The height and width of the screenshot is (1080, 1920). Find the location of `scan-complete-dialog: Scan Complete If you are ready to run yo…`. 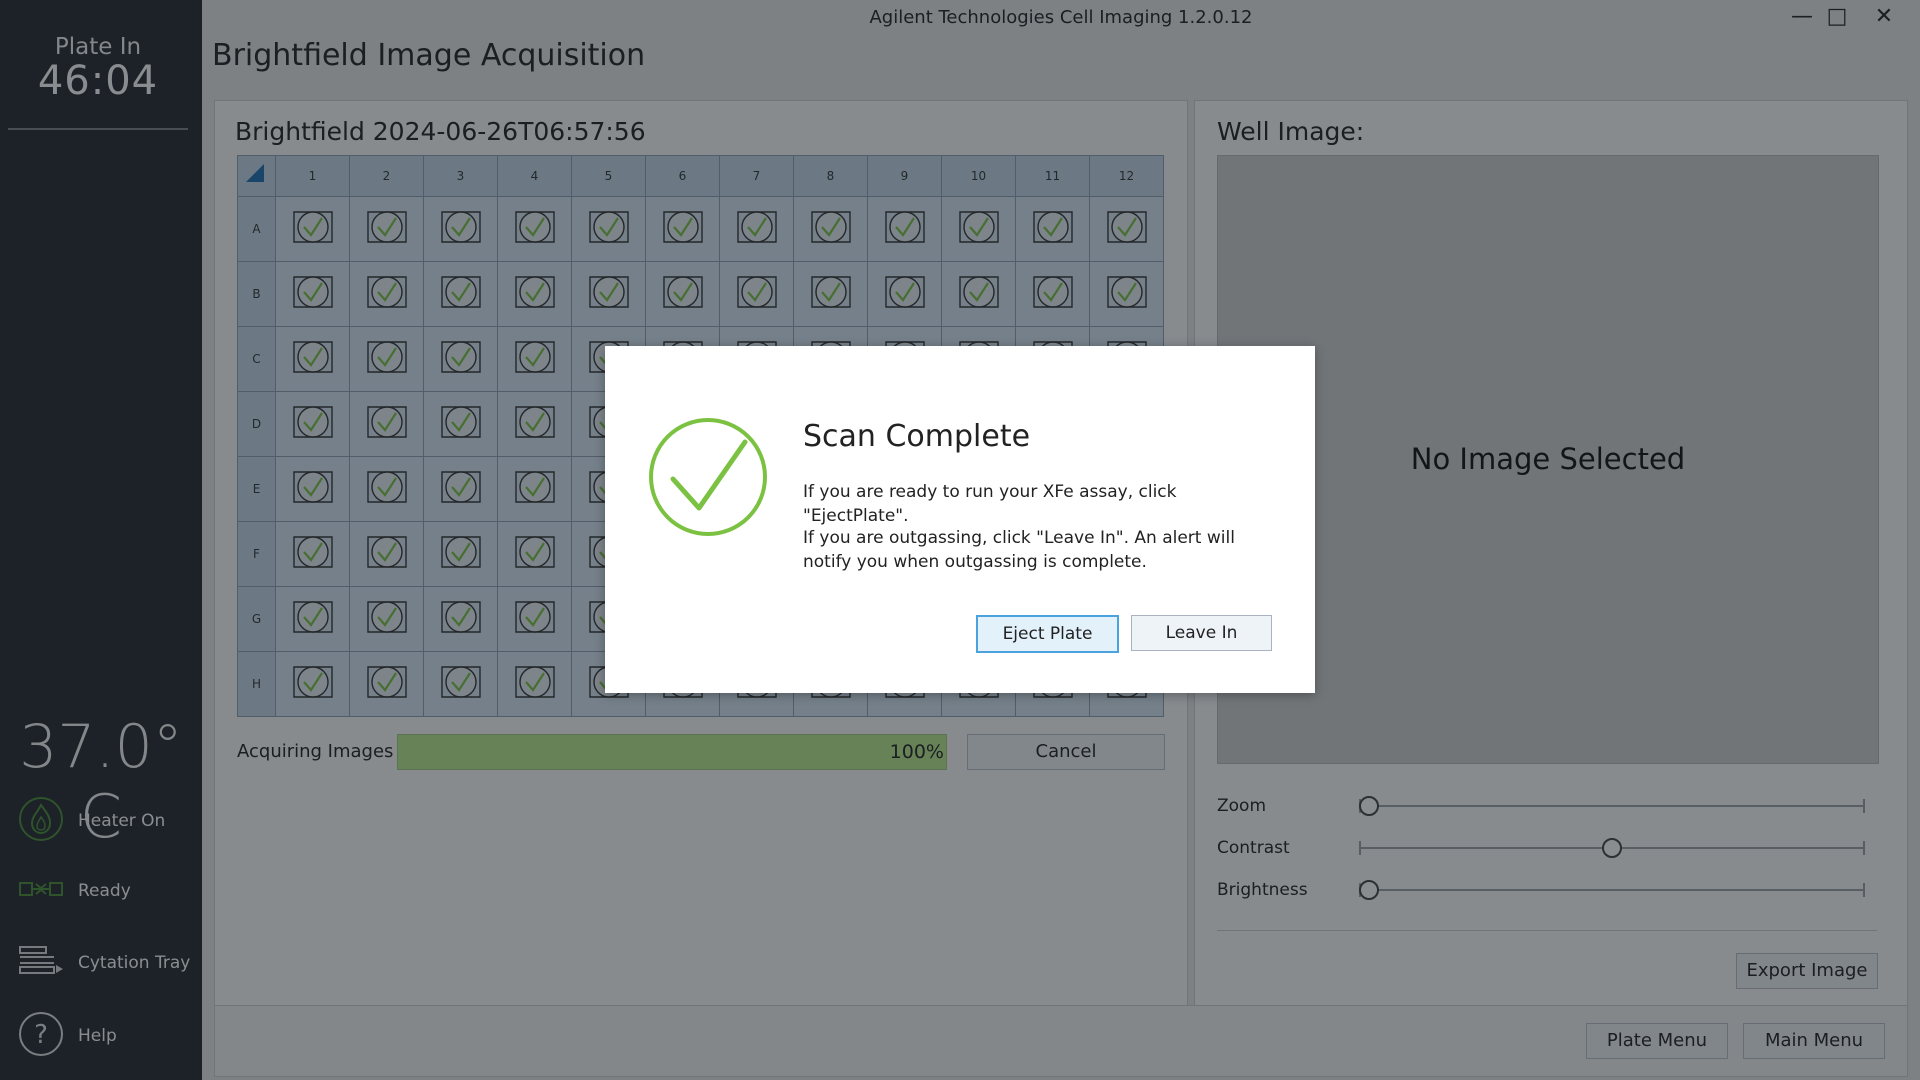

scan-complete-dialog: Scan Complete If you are ready to run yo… is located at coordinates (960, 519).